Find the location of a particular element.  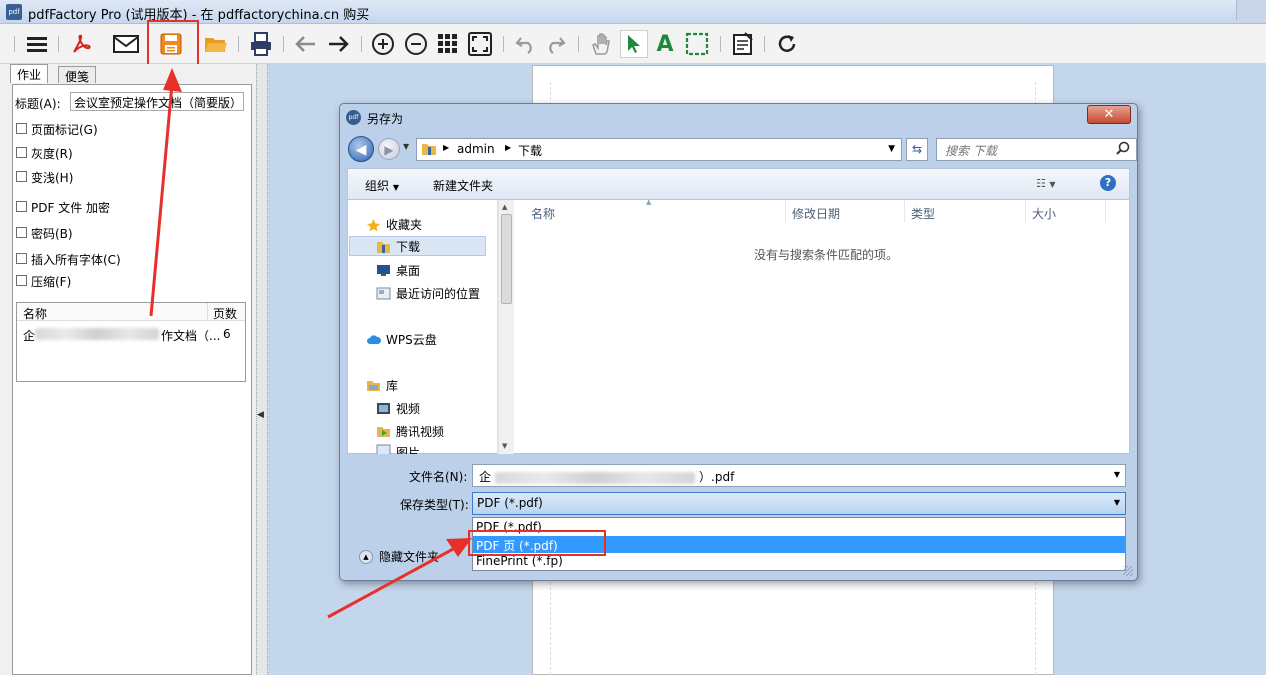

nav-wps-cloud: WPS云盘 is located at coordinates (401, 339).